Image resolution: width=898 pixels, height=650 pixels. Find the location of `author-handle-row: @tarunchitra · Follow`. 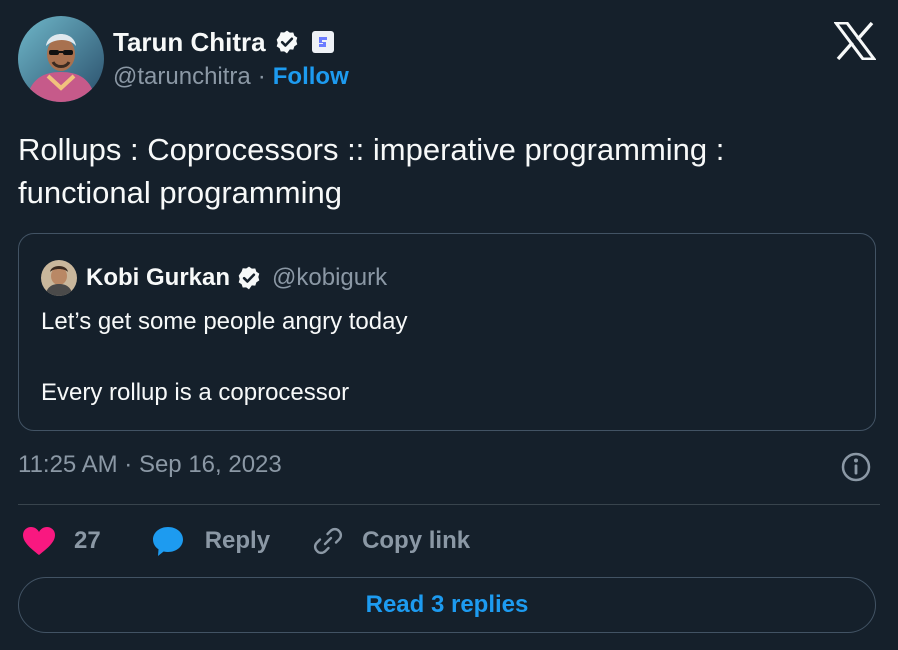

author-handle-row: @tarunchitra · Follow is located at coordinates (231, 77).